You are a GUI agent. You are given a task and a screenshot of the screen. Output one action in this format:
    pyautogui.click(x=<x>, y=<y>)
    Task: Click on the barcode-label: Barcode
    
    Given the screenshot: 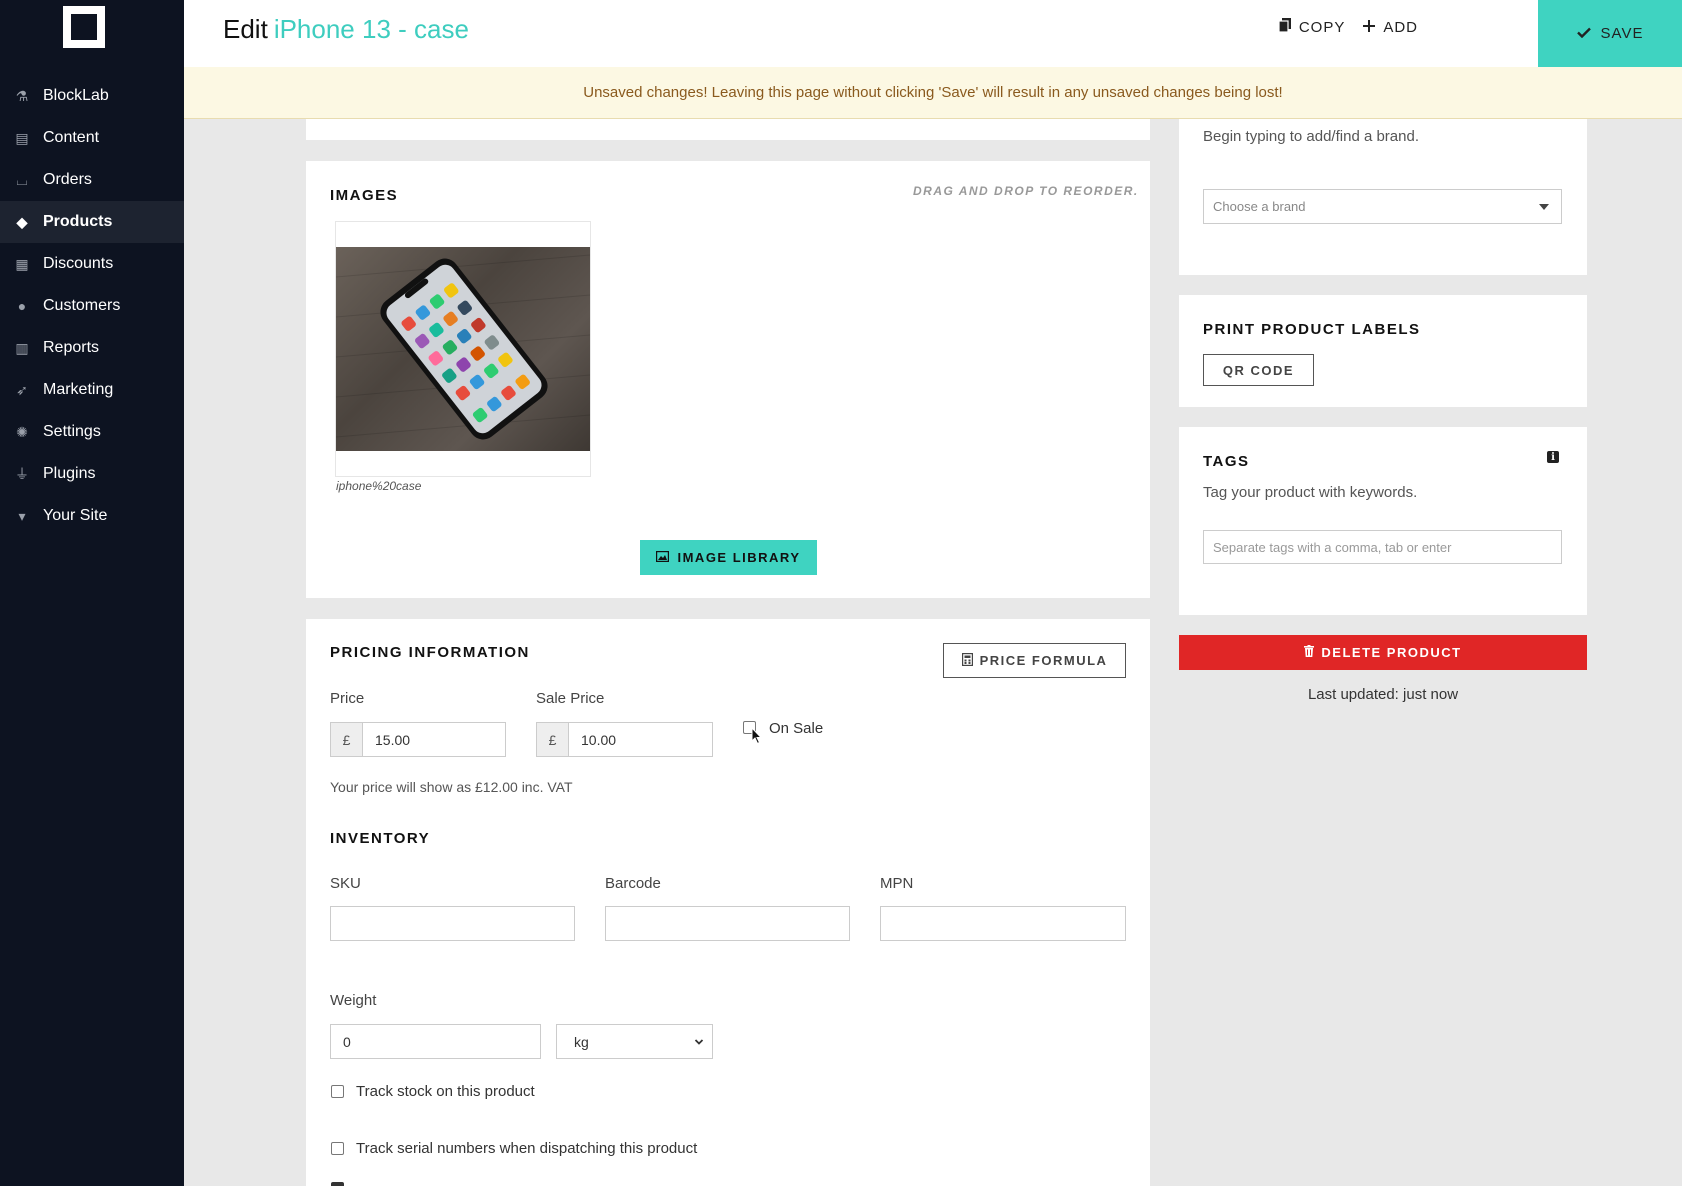 What is the action you would take?
    pyautogui.click(x=633, y=883)
    